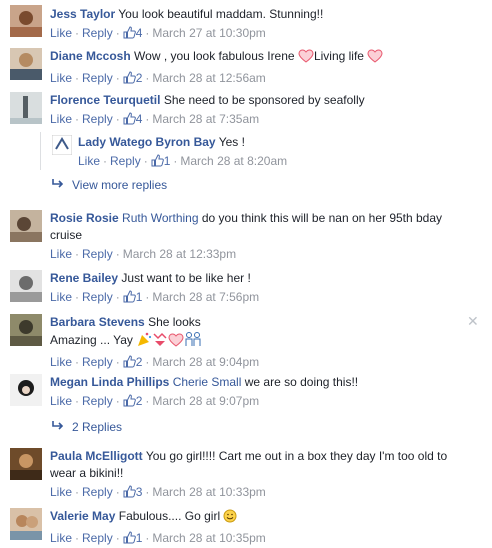 The width and height of the screenshot is (492, 548). I want to click on comment-text: Fabulous.... Go girl, so click(169, 516).